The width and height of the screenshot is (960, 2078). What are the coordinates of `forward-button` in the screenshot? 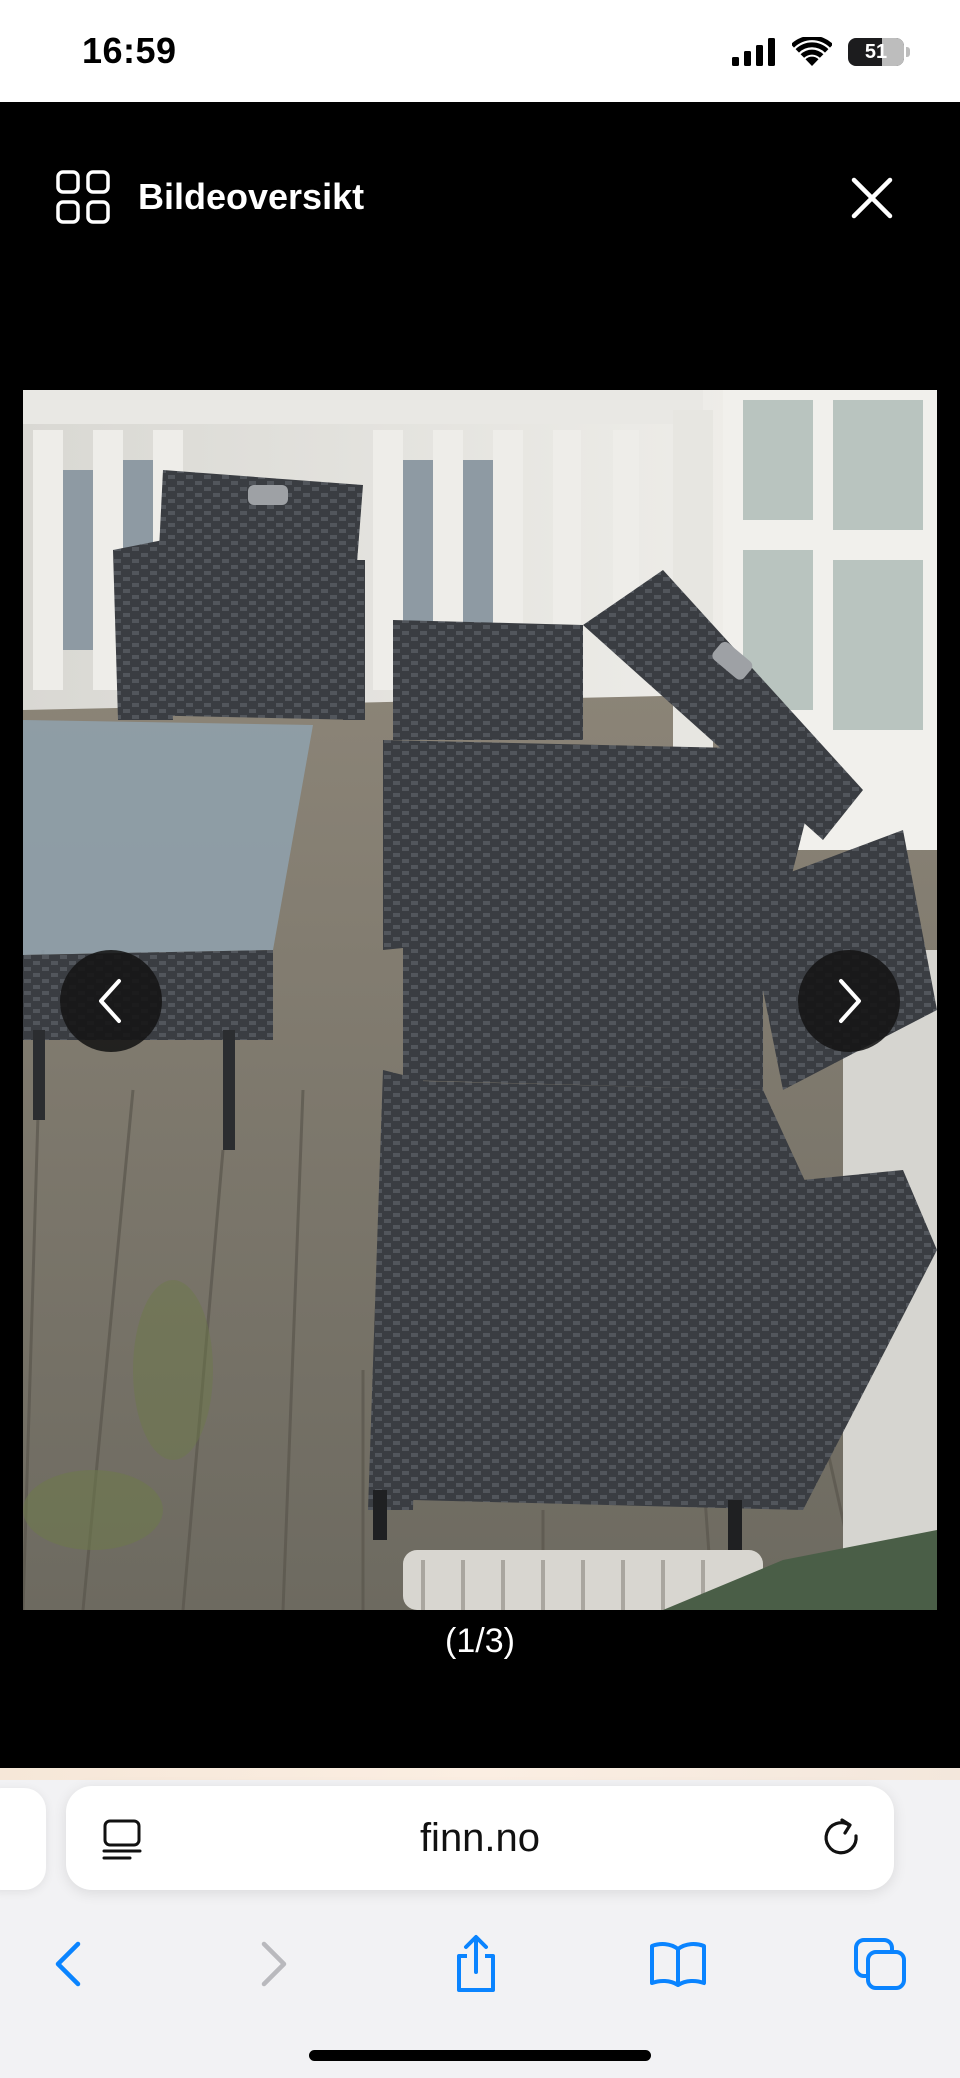 It's located at (274, 1964).